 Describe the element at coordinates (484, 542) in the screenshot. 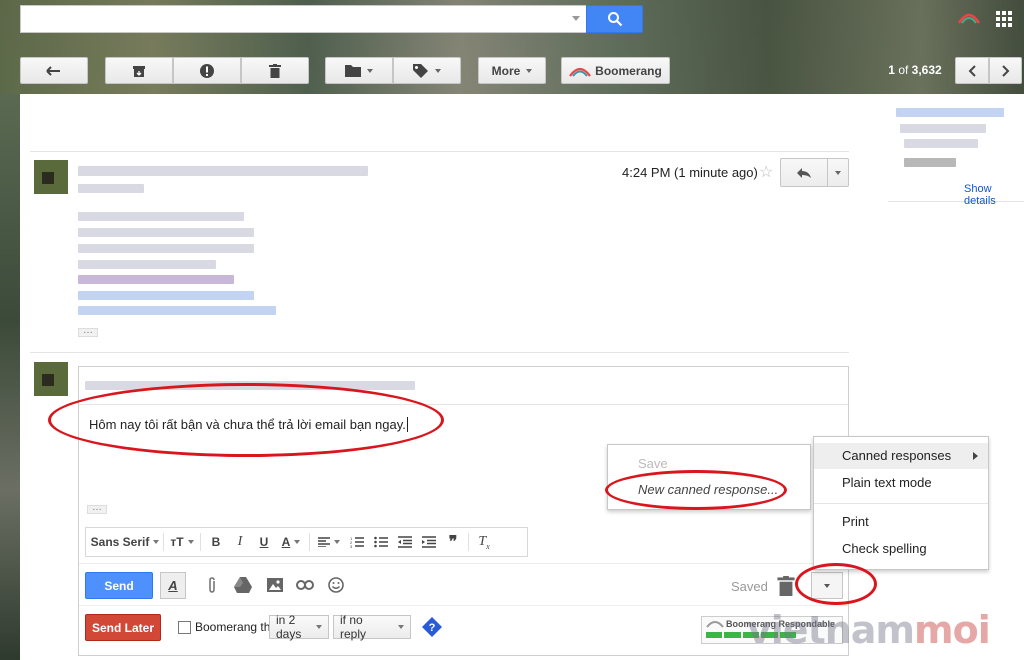

I see `remove-formatting-button: Tx` at that location.